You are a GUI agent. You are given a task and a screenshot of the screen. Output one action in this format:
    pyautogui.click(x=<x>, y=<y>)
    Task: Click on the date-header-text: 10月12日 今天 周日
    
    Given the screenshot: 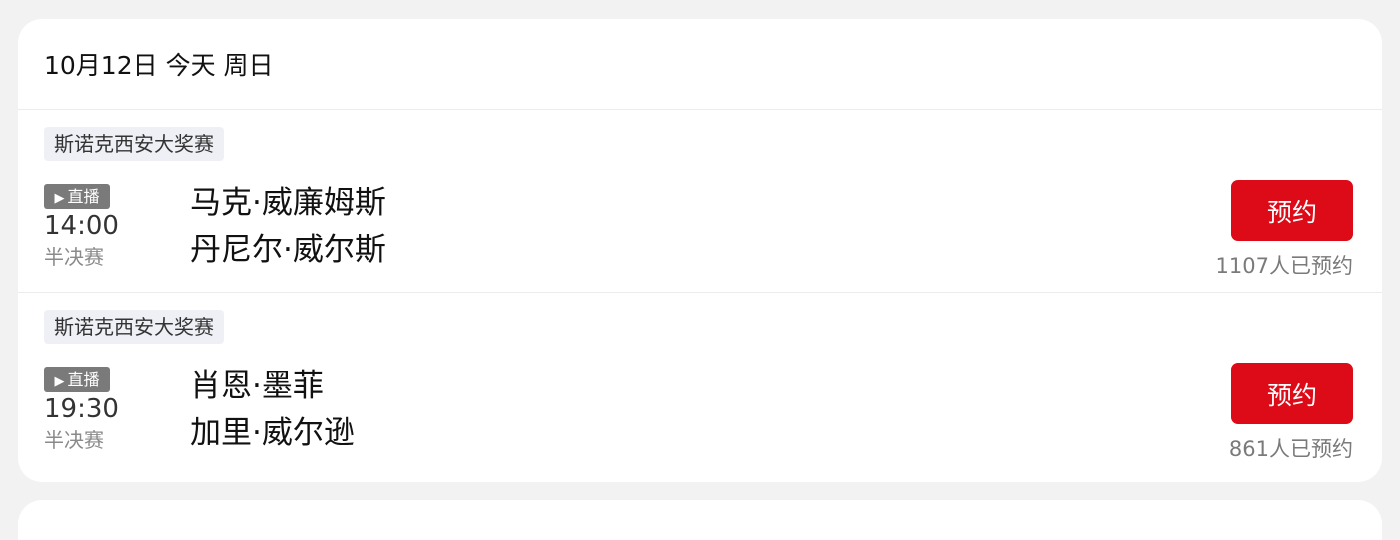 What is the action you would take?
    pyautogui.click(x=159, y=65)
    